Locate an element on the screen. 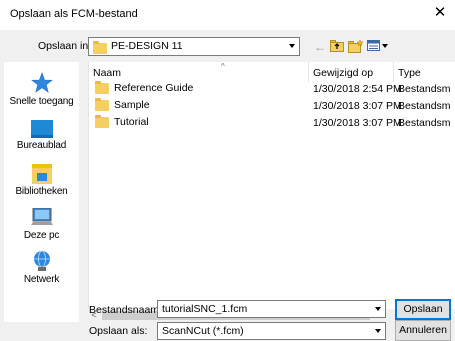 The width and height of the screenshot is (455, 341). file-modified: 1/30/2018 2:54 PM is located at coordinates (357, 89).